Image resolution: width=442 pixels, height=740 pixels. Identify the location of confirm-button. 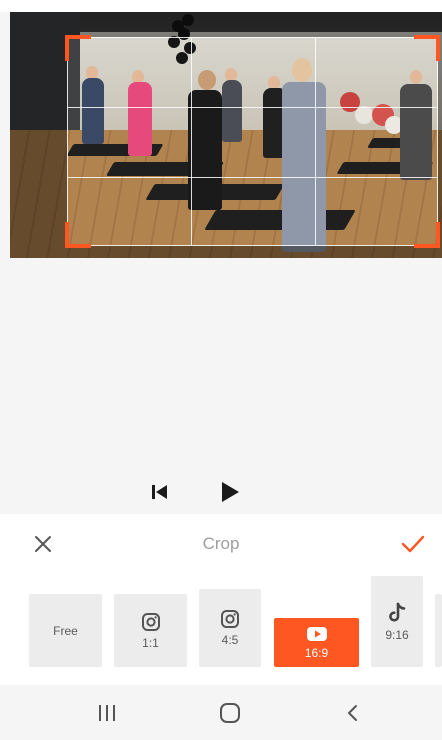
(413, 544).